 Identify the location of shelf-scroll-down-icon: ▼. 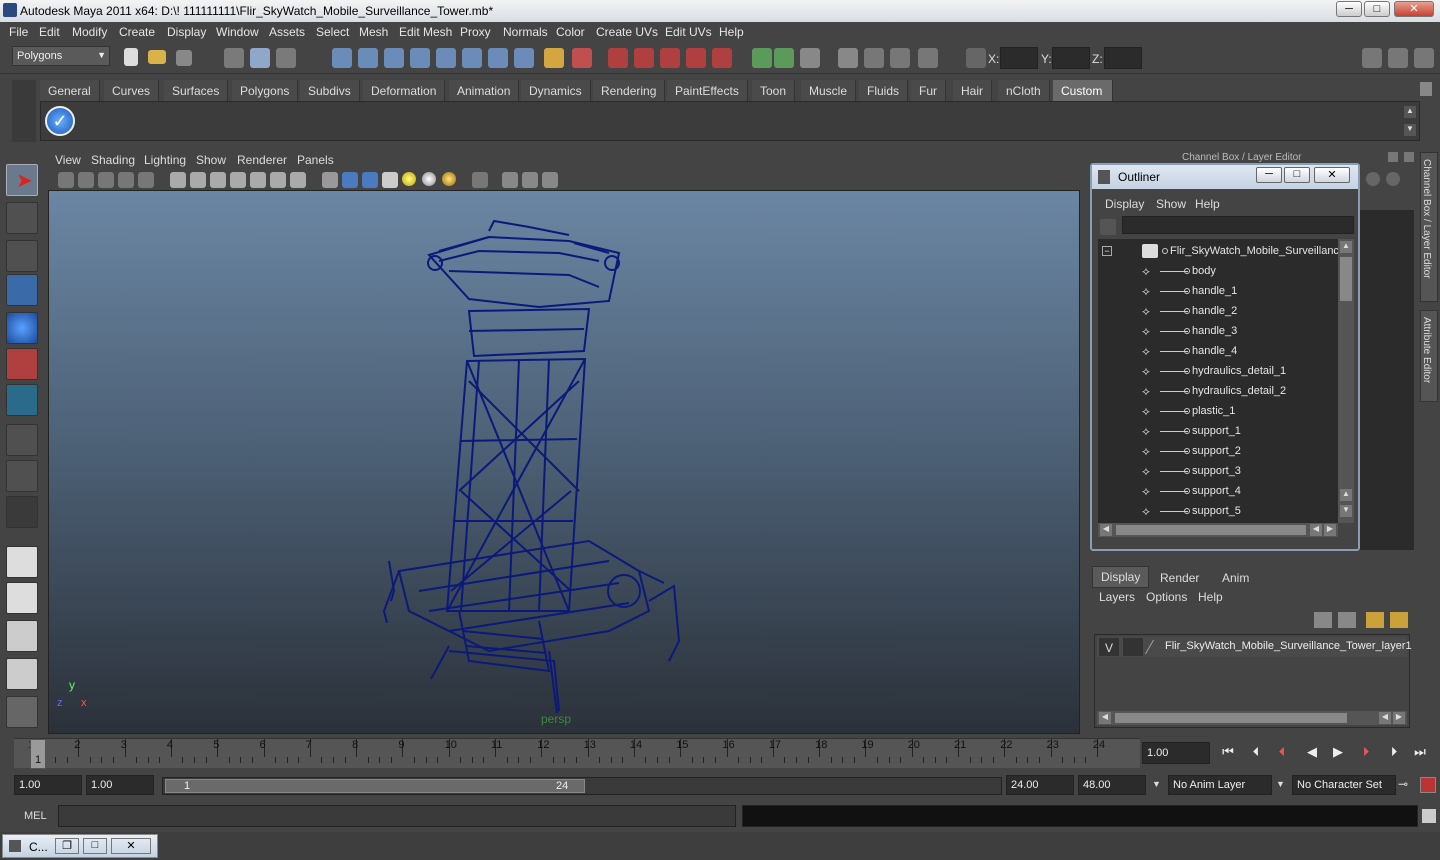
(1410, 130).